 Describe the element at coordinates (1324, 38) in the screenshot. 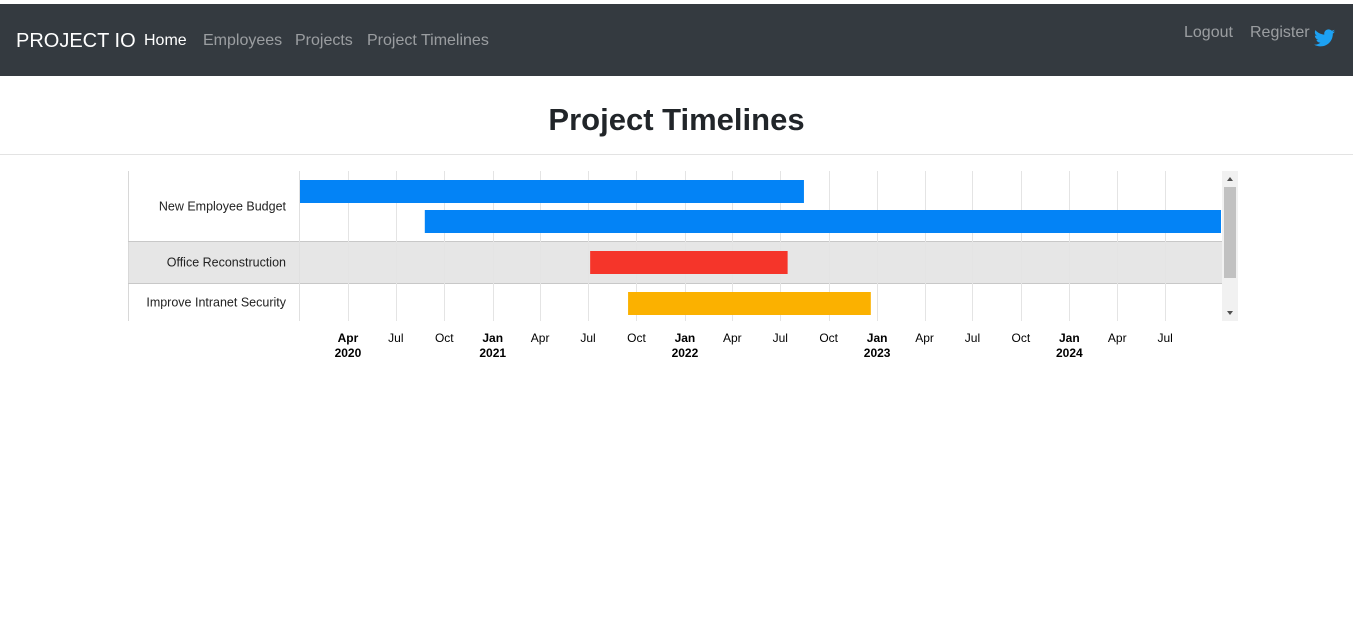

I see `twitter-icon` at that location.